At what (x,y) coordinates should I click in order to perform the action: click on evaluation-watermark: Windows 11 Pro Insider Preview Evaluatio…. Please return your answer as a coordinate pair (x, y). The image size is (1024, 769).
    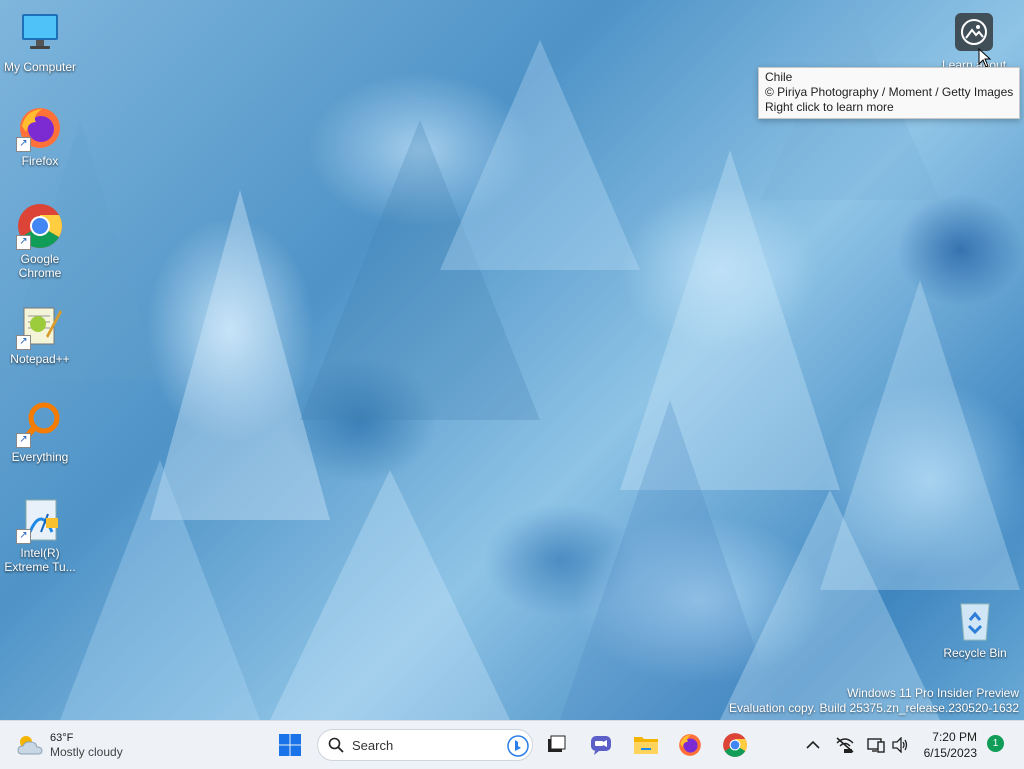
    Looking at the image, I should click on (874, 700).